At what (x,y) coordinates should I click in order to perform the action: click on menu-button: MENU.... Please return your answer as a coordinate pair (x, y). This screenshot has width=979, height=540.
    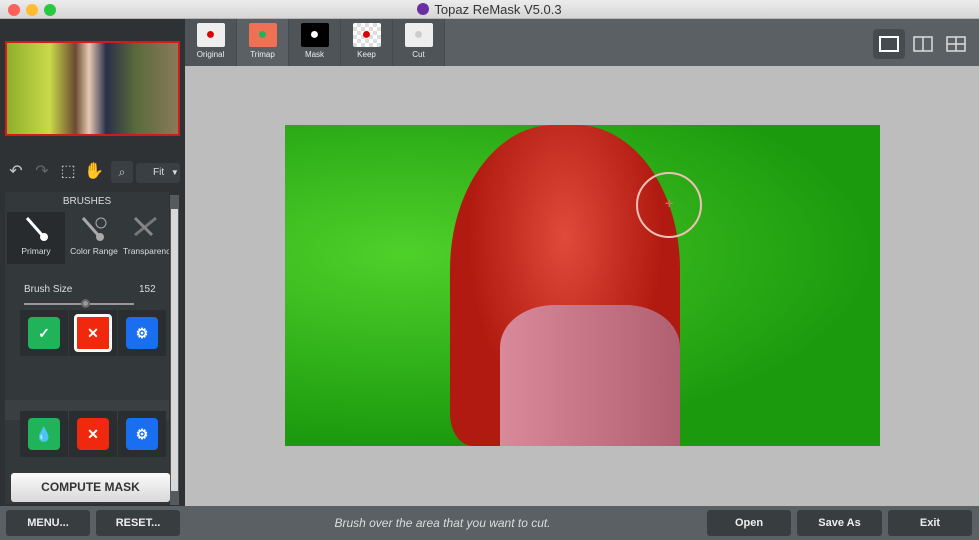
    Looking at the image, I should click on (48, 523).